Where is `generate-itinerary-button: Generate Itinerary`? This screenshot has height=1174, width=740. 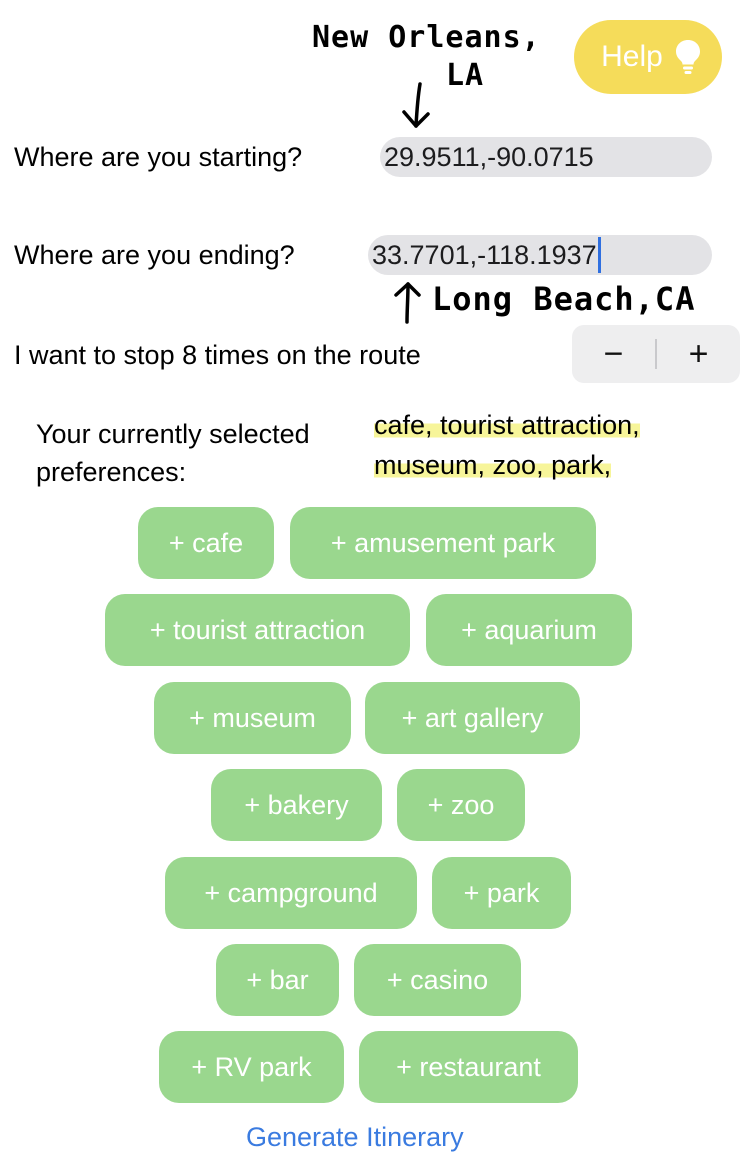
generate-itinerary-button: Generate Itinerary is located at coordinates (355, 1137).